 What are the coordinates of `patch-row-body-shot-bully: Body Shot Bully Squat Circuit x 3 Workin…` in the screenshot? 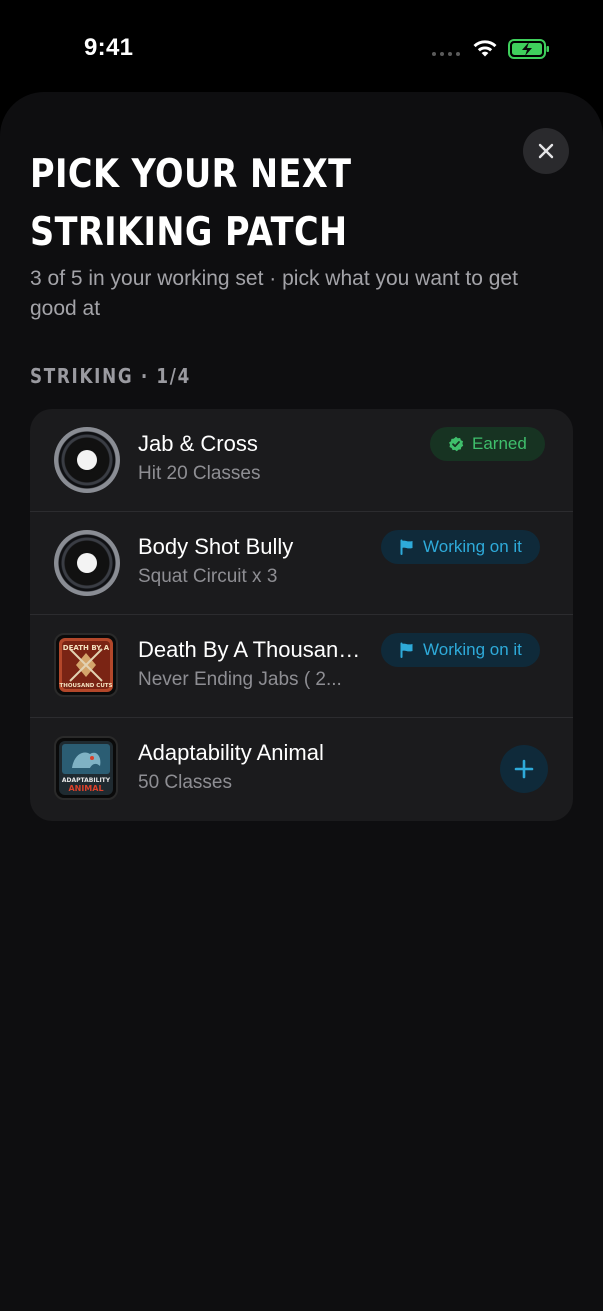 It's located at (301, 563).